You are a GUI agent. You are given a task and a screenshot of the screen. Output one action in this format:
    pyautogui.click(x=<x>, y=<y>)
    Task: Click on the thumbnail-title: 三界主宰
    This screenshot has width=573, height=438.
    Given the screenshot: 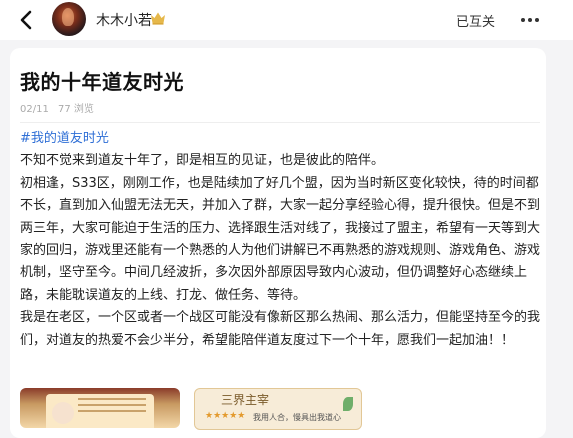 What is the action you would take?
    pyautogui.click(x=245, y=400)
    